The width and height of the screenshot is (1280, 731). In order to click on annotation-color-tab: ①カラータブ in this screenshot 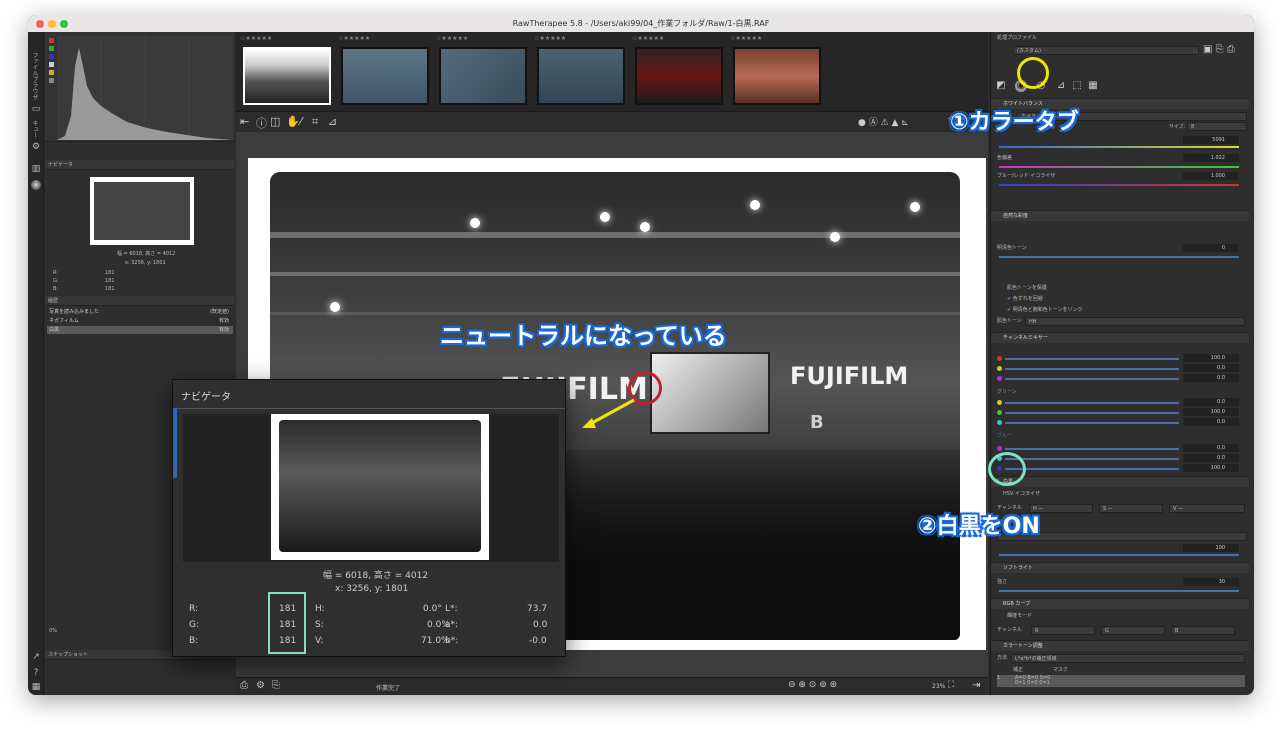, I will do `click(1014, 122)`.